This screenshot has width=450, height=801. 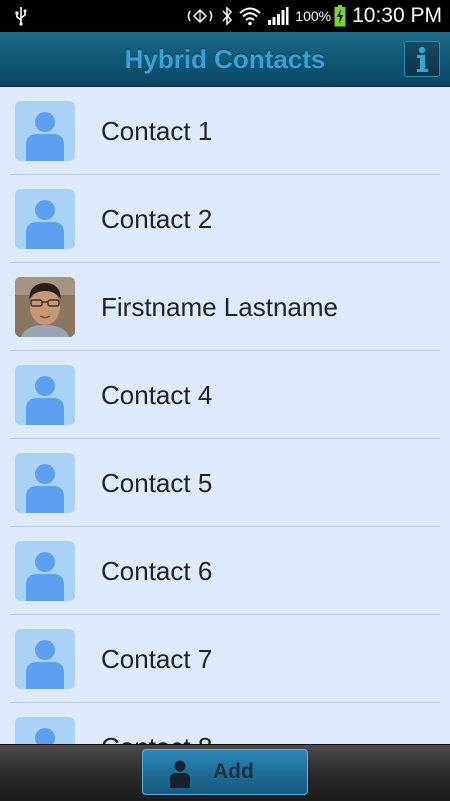 I want to click on contact-name: Contact 8, so click(x=156, y=738).